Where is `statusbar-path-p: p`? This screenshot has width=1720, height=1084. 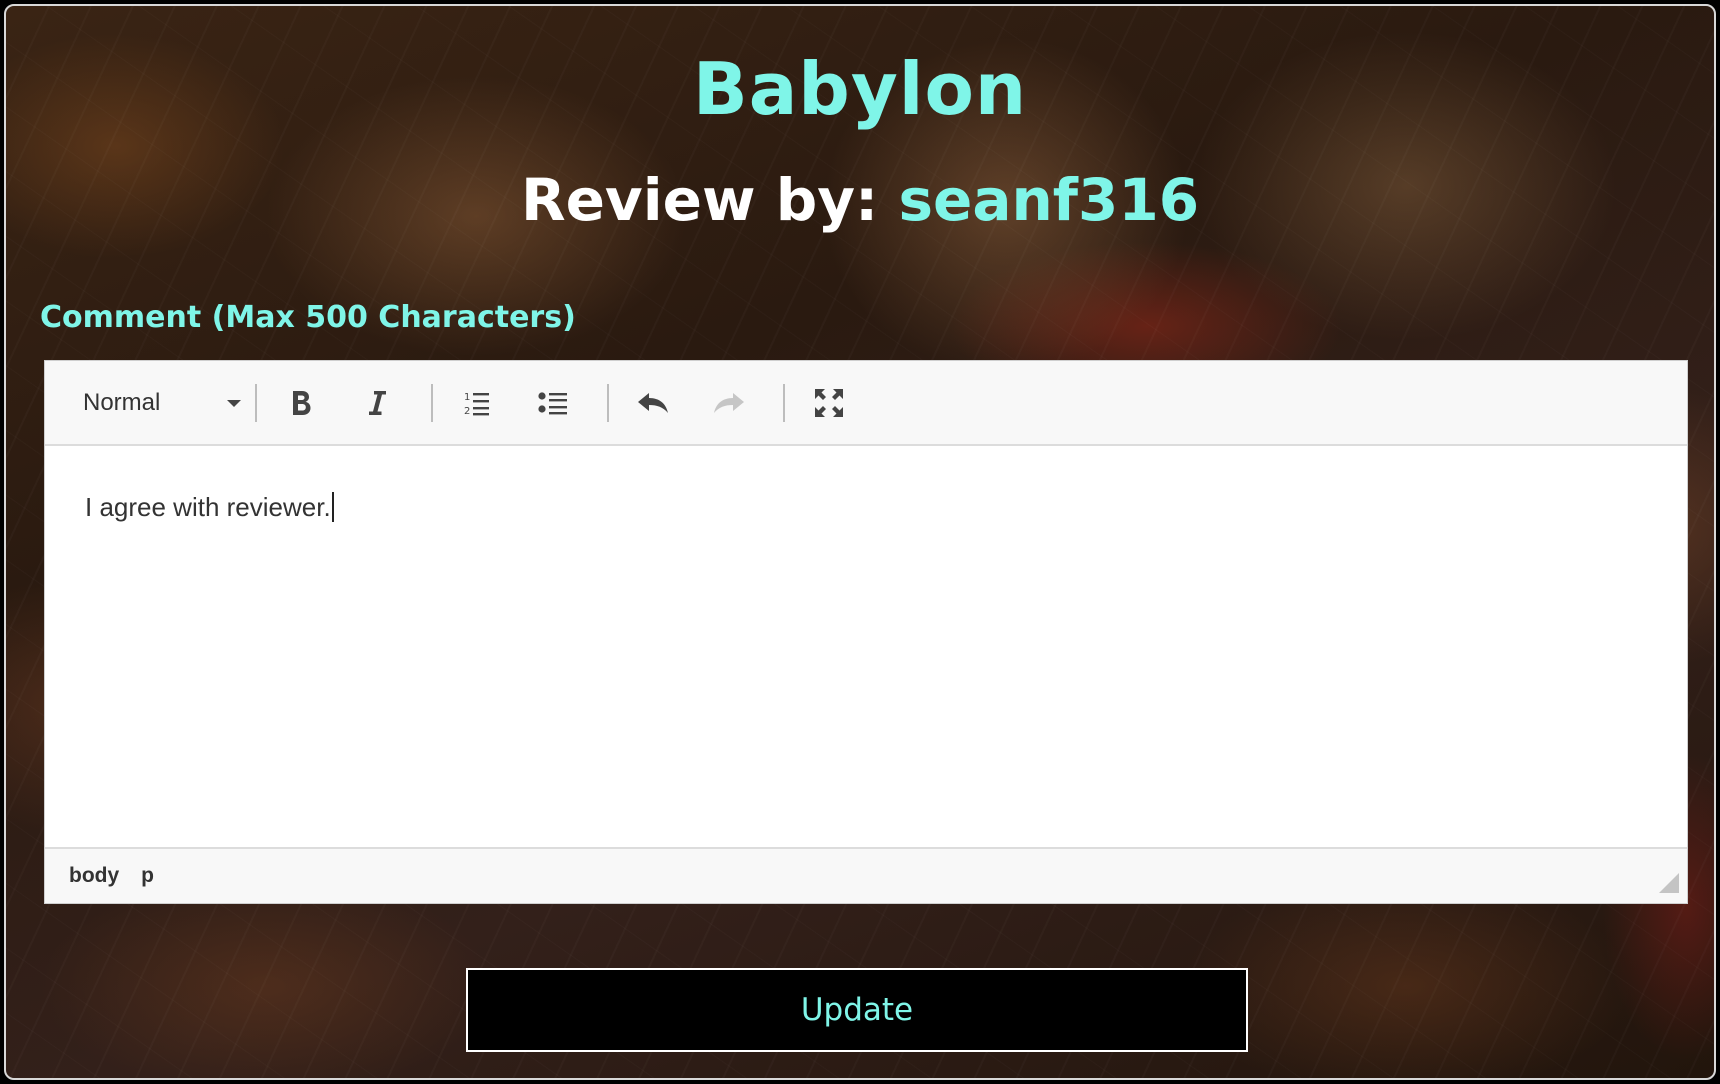
statusbar-path-p: p is located at coordinates (147, 876).